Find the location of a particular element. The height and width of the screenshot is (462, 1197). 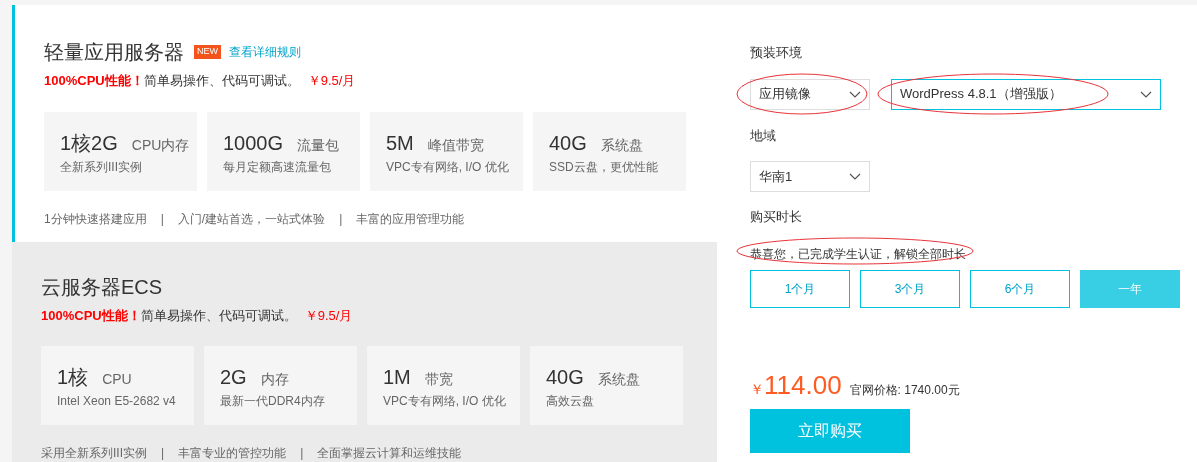

buy-button: 立即购买 is located at coordinates (830, 430).